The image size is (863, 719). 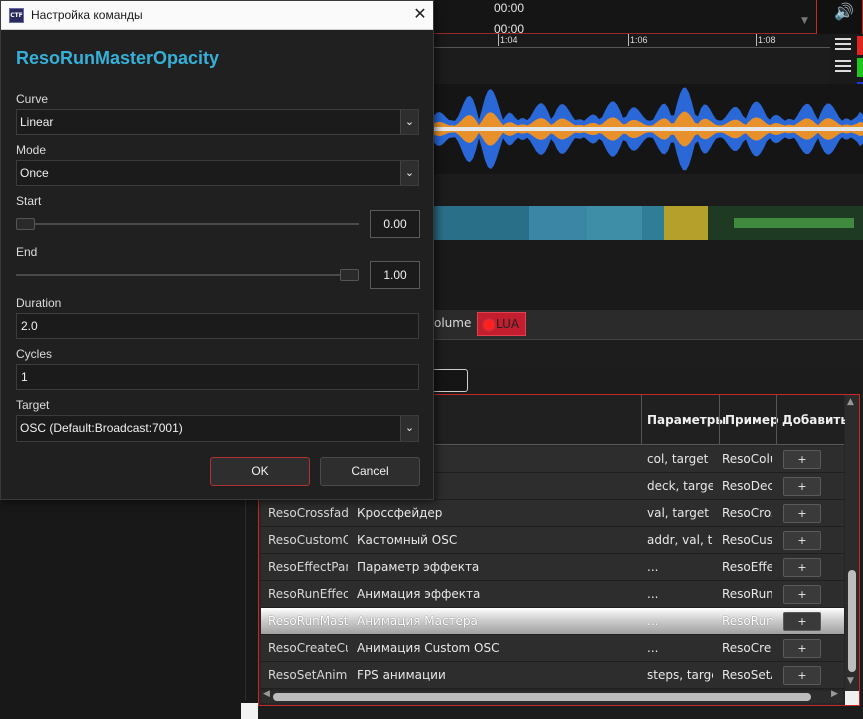 I want to click on row-example: ResoDecl, so click(x=747, y=486).